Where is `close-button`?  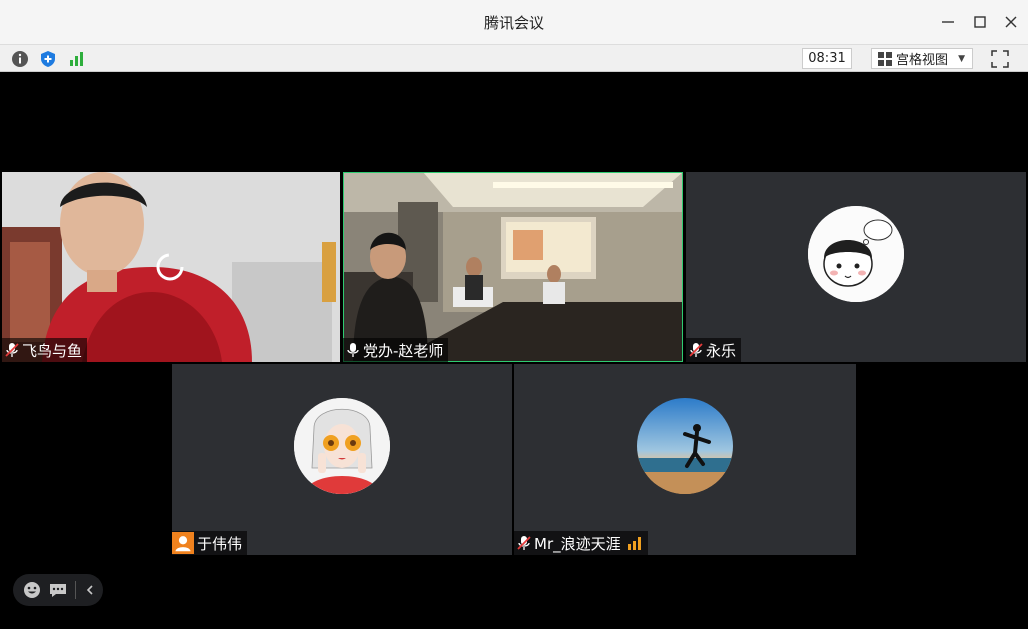
close-button is located at coordinates (1011, 22).